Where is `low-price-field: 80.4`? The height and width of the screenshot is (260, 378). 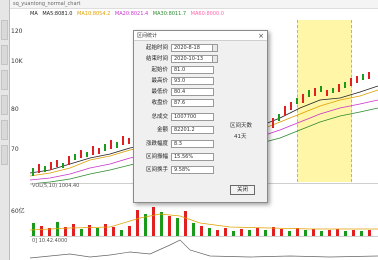
low-price-field: 80.4 is located at coordinates (192, 92).